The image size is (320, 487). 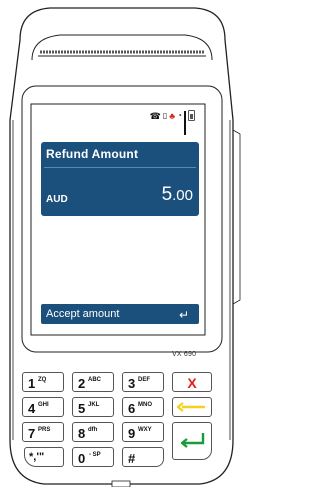 What do you see at coordinates (155, 115) in the screenshot?
I see `phone-icon: ☎` at bounding box center [155, 115].